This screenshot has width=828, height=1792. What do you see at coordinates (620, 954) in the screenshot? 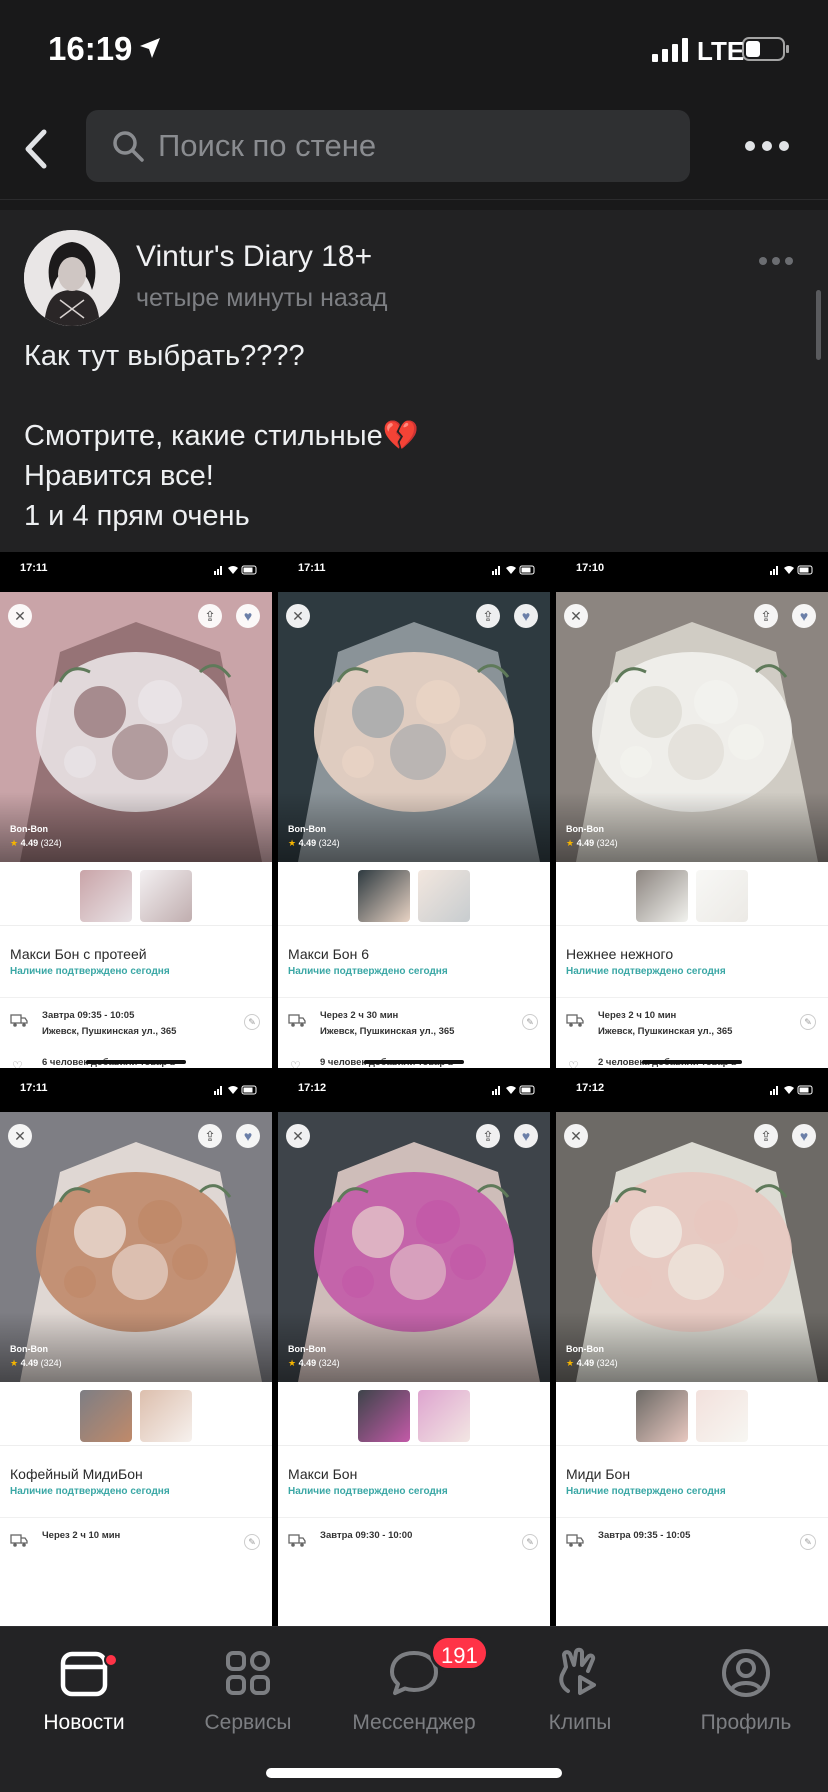
I see `product-name: Нежнее нежного` at bounding box center [620, 954].